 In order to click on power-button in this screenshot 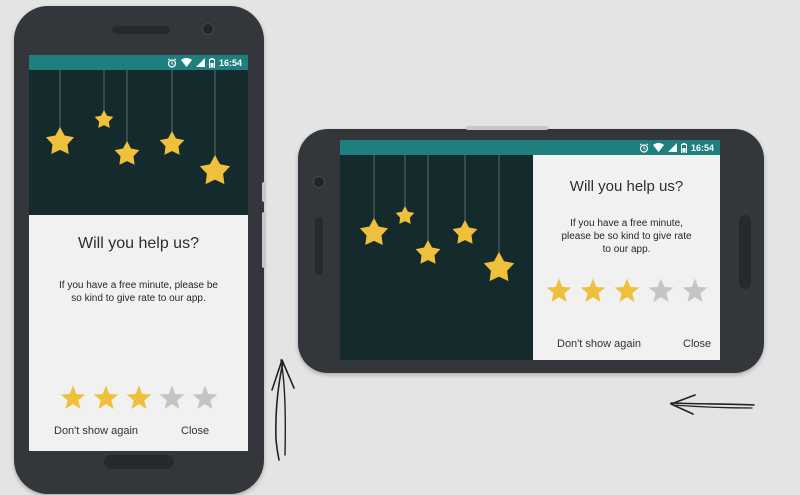, I will do `click(264, 192)`.